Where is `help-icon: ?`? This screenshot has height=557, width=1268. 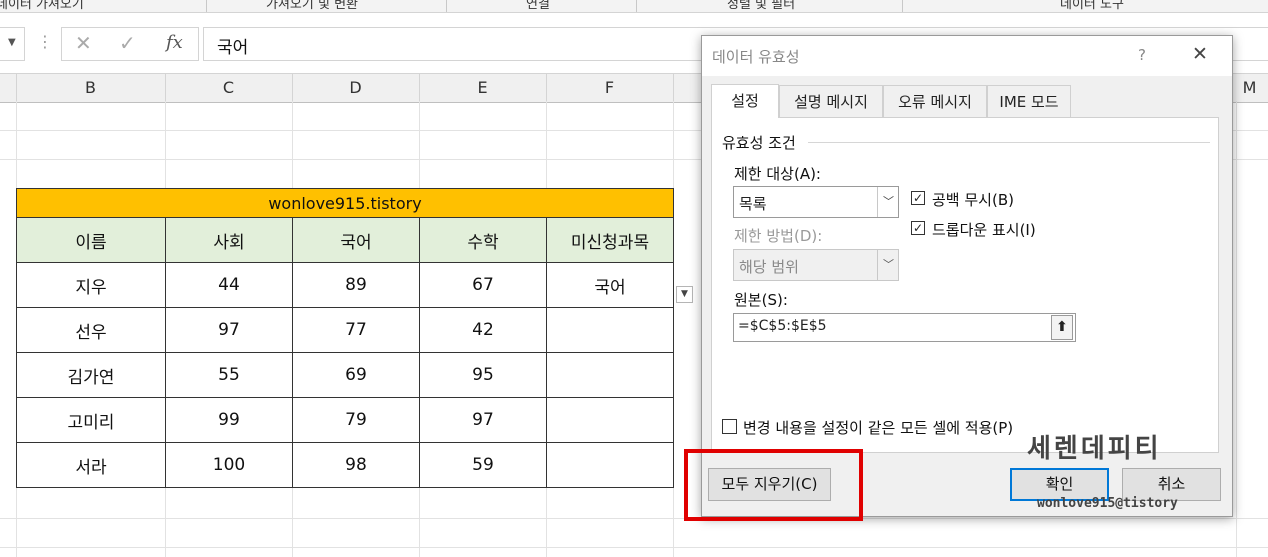
help-icon: ? is located at coordinates (1142, 55).